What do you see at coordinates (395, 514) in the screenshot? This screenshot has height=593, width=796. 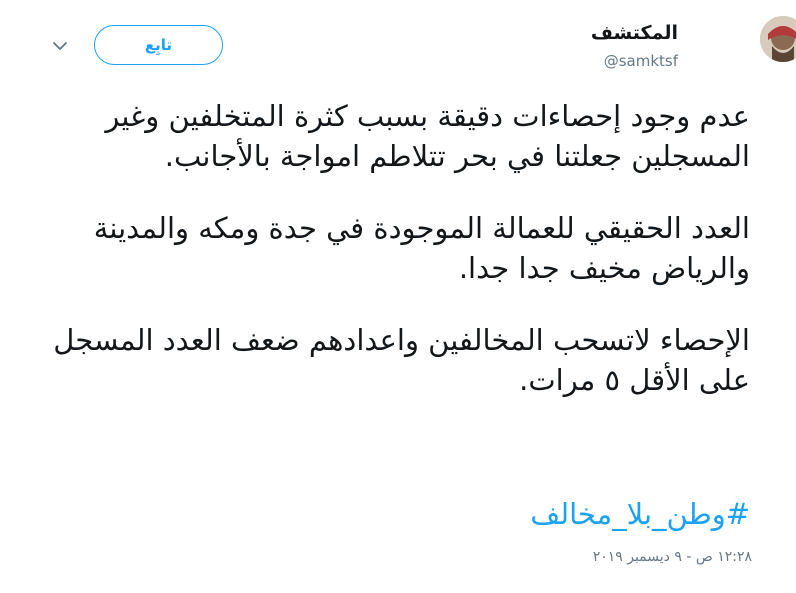 I see `hashtag-link: #وطن_بلا_مخالف` at bounding box center [395, 514].